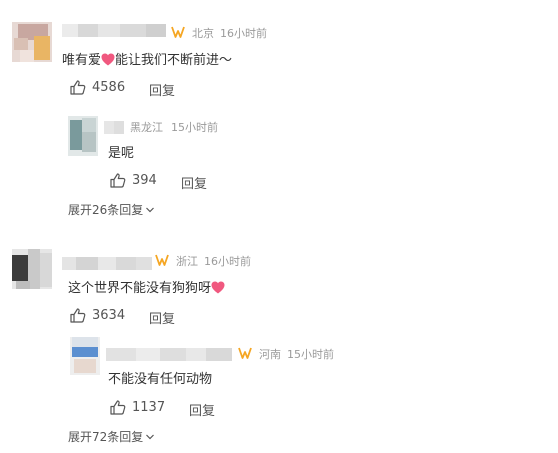 The height and width of the screenshot is (453, 558). What do you see at coordinates (187, 261) in the screenshot?
I see `comment-location: 浙江` at bounding box center [187, 261].